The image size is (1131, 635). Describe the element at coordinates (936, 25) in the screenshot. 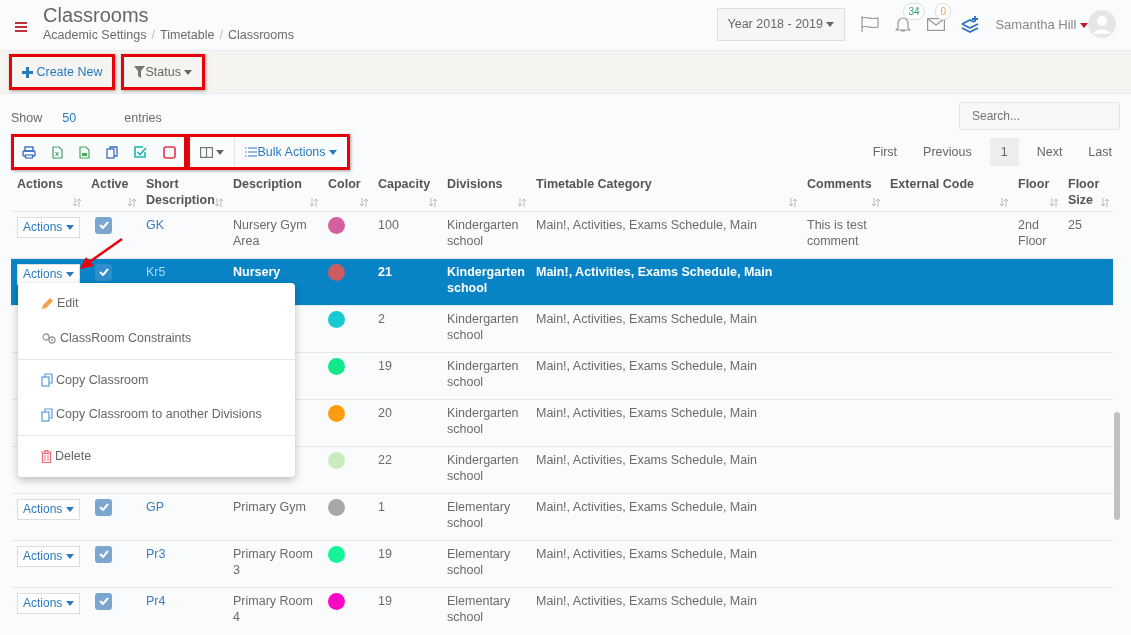

I see `envelope-icon` at that location.